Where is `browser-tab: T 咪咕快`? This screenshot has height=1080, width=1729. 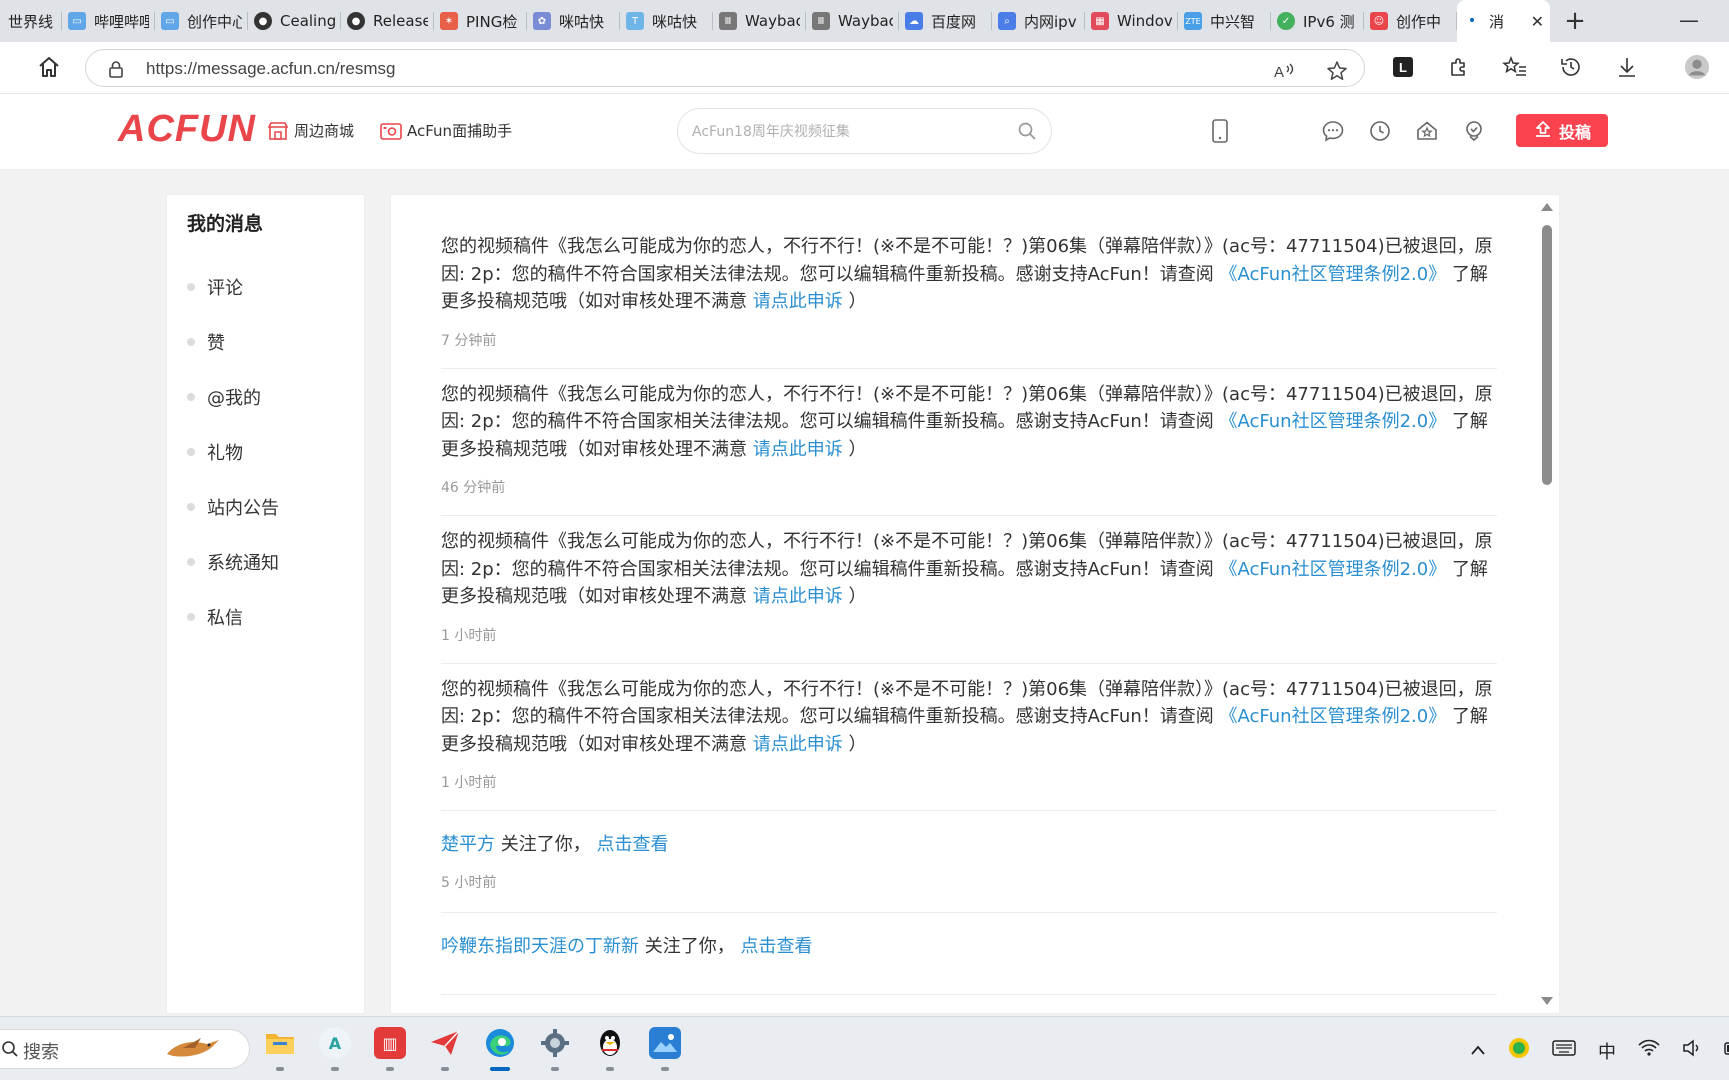 browser-tab: T 咪咕快 is located at coordinates (666, 21).